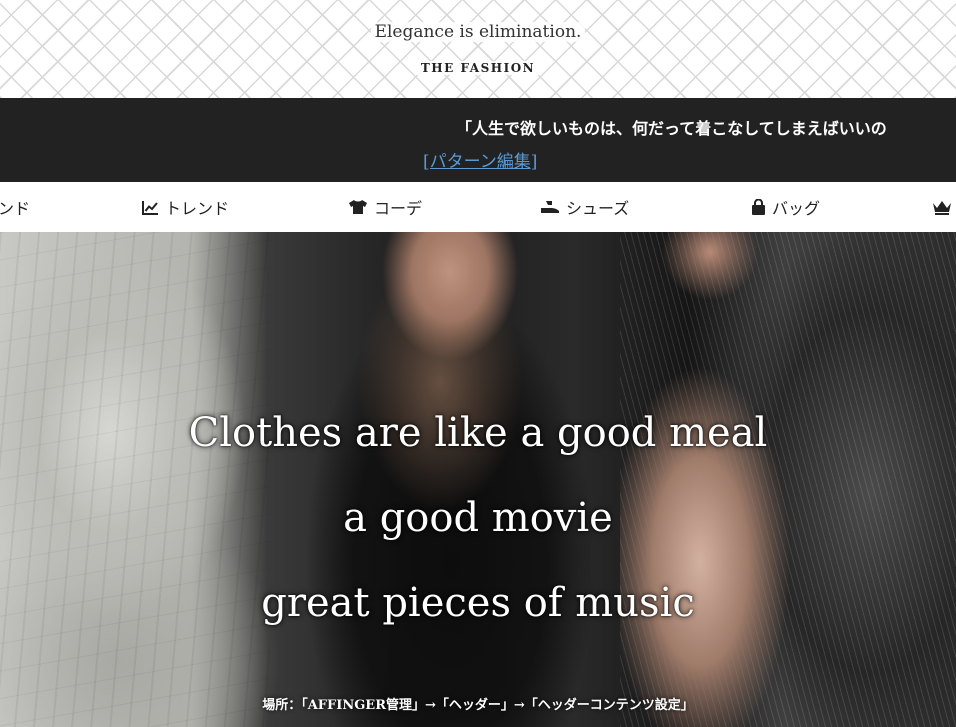 Image resolution: width=956 pixels, height=727 pixels. I want to click on hero-text-line-2: a good movie, so click(478, 518).